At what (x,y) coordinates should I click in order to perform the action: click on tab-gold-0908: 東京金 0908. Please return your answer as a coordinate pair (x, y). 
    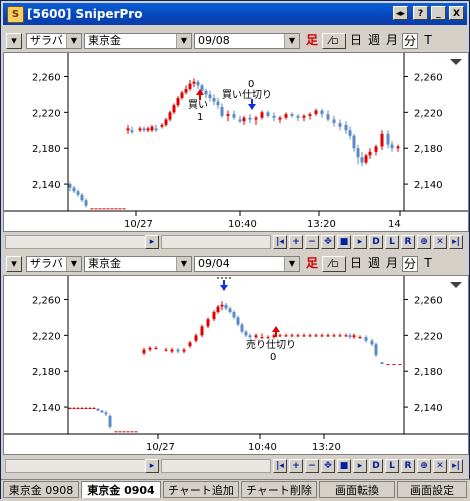
    Looking at the image, I should click on (41, 489).